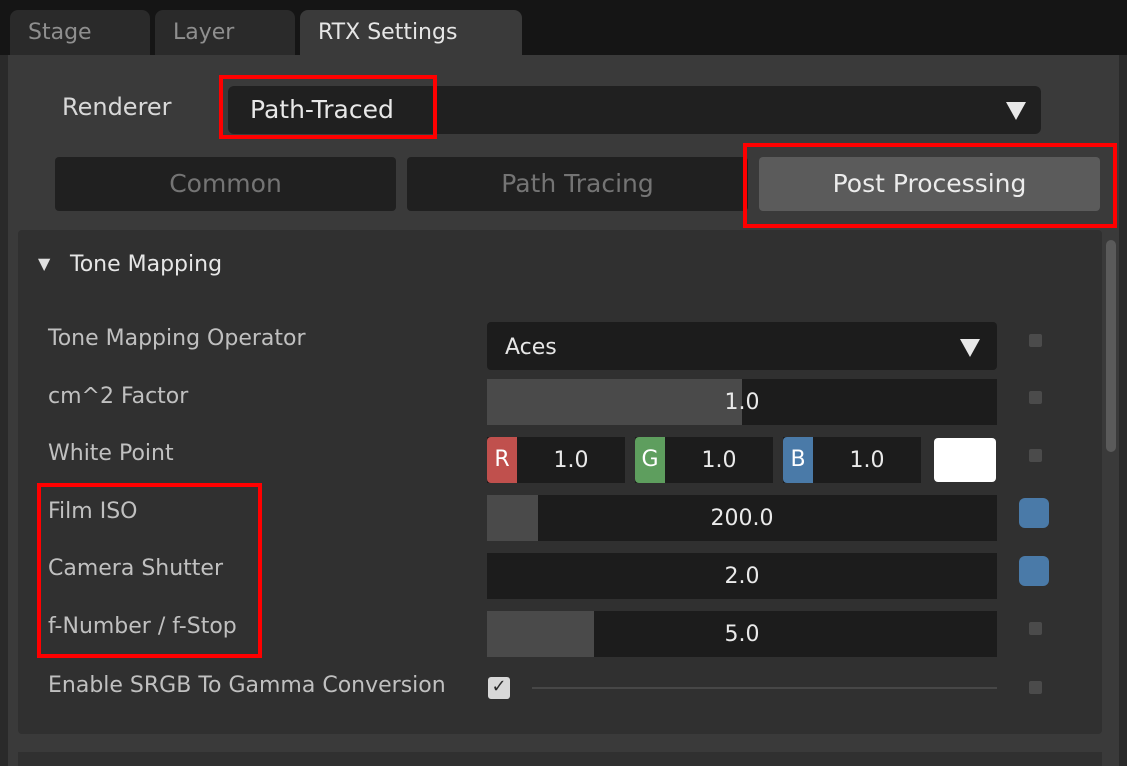  I want to click on tone-mapping-operator-label: Tone Mapping Operator, so click(177, 338).